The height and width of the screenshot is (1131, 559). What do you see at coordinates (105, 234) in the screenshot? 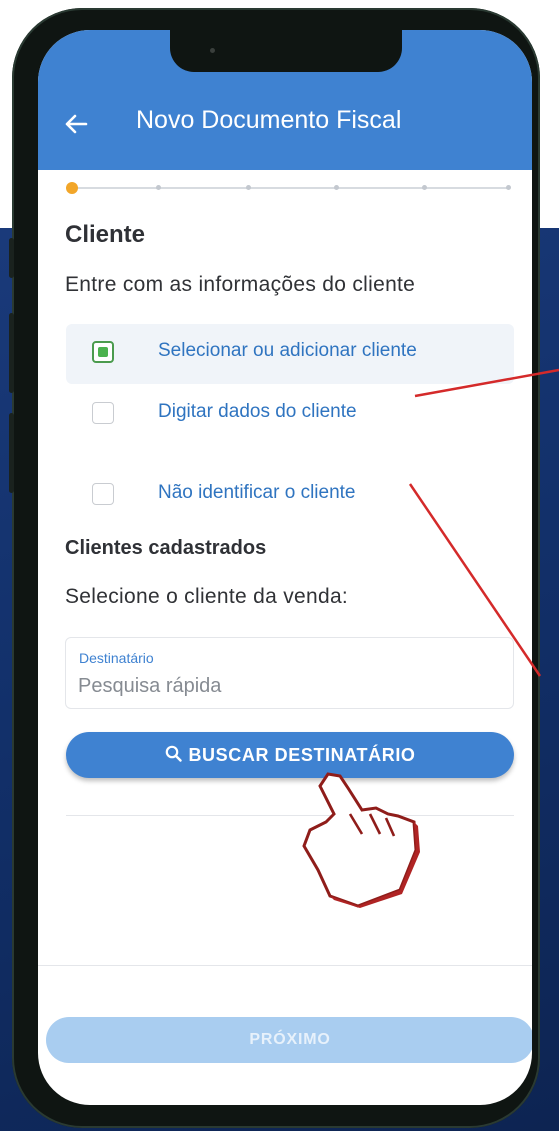
I see `section-title: Cliente` at bounding box center [105, 234].